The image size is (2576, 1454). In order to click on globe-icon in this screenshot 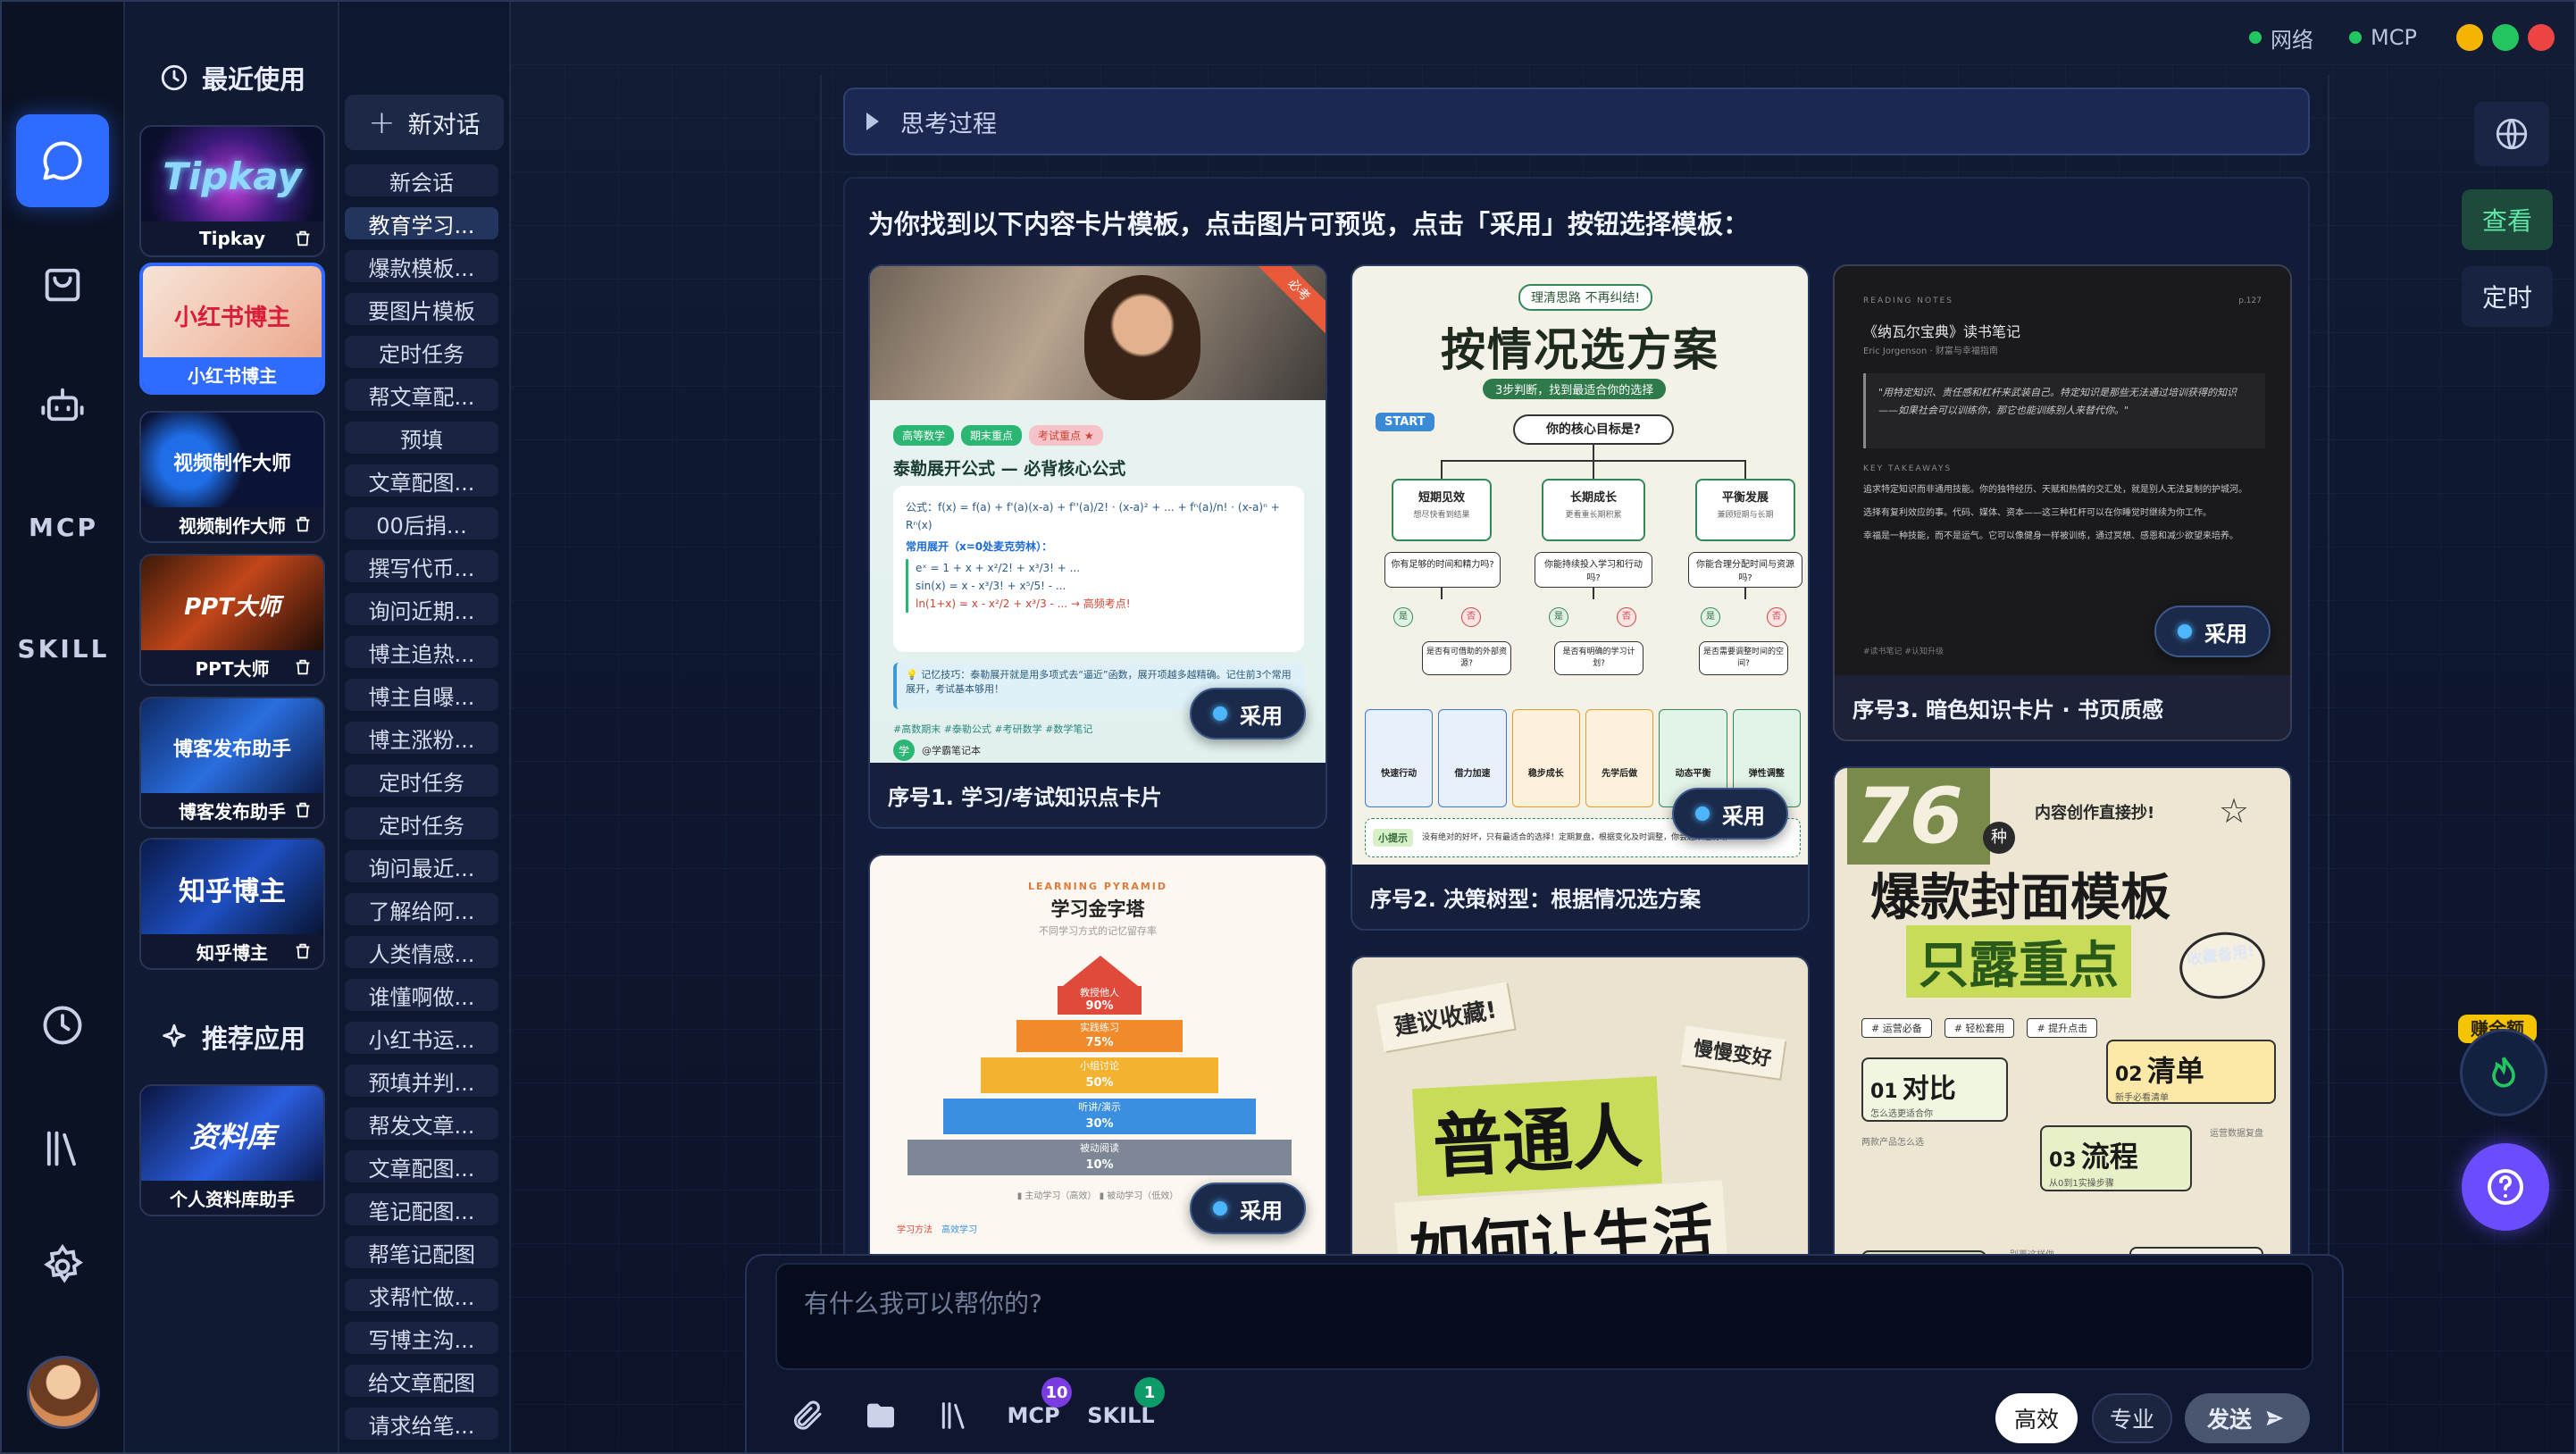, I will do `click(2512, 134)`.